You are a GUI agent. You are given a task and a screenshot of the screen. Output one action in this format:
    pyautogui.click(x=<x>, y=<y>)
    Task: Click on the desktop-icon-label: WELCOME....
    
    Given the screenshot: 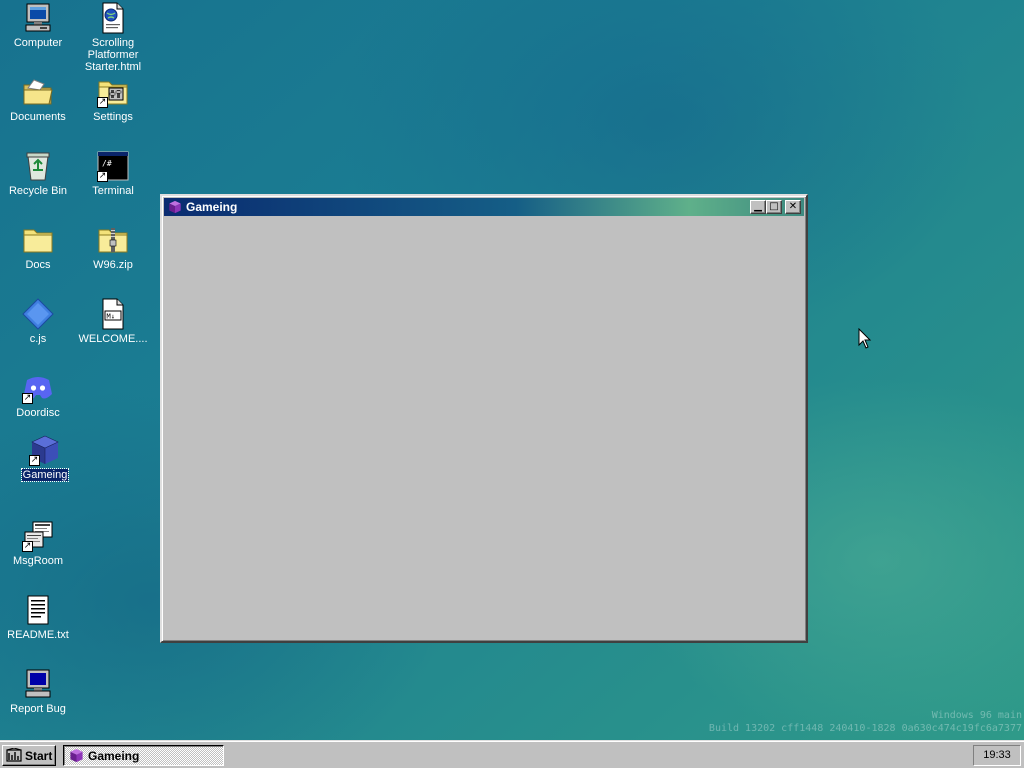 What is the action you would take?
    pyautogui.click(x=113, y=339)
    